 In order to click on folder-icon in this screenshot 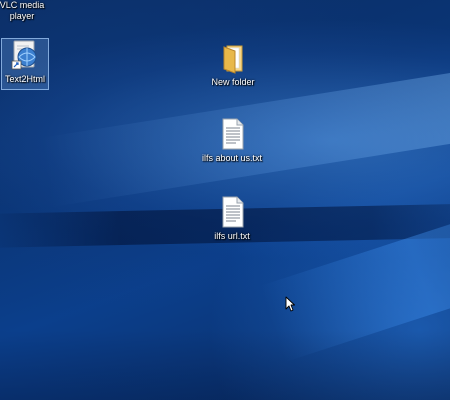, I will do `click(233, 59)`.